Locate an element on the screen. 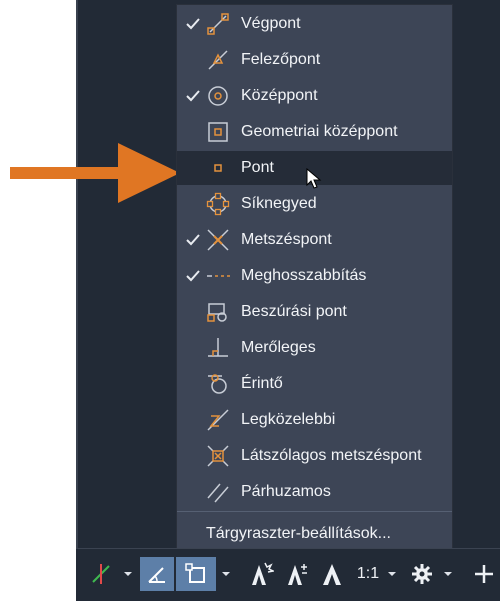 The width and height of the screenshot is (500, 601). menu-item-label: Meghosszabbítás is located at coordinates (304, 275).